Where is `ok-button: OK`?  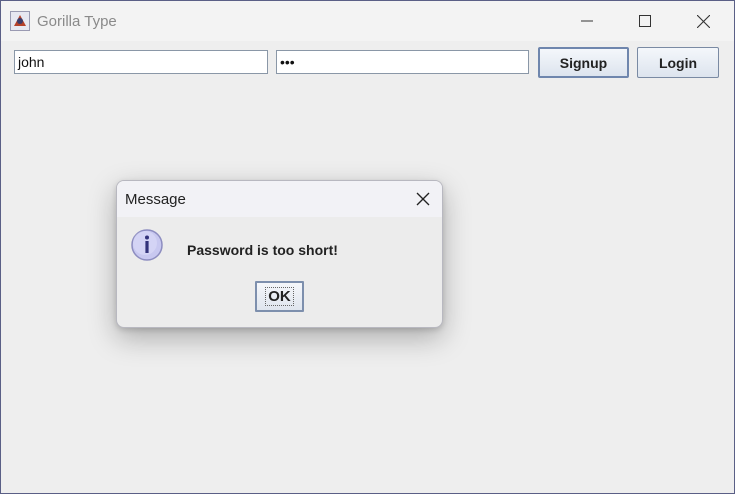
ok-button: OK is located at coordinates (279, 296).